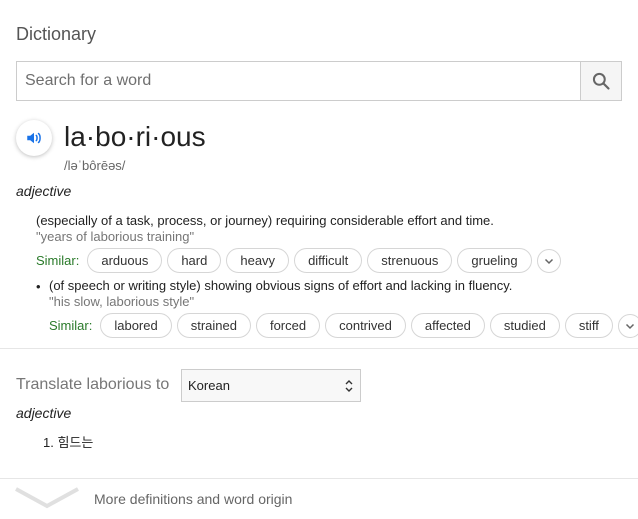 This screenshot has width=638, height=519. I want to click on similar-word-chip: studied, so click(524, 325).